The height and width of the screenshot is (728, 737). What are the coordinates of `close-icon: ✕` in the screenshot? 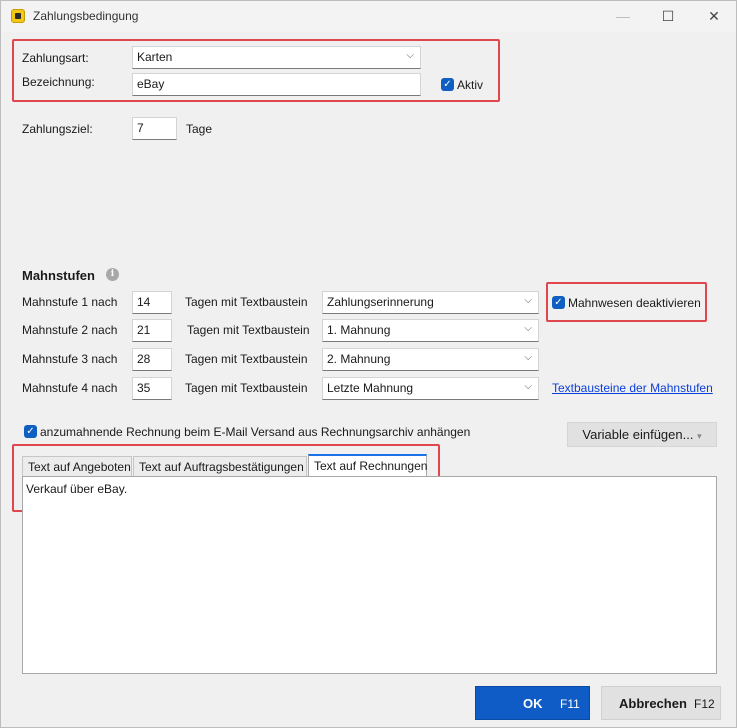 It's located at (714, 16).